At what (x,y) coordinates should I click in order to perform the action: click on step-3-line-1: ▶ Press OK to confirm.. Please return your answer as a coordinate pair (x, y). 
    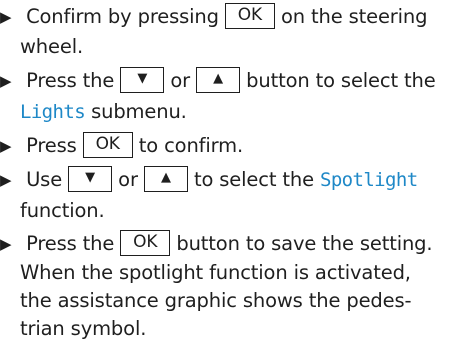
    Looking at the image, I should click on (121, 146).